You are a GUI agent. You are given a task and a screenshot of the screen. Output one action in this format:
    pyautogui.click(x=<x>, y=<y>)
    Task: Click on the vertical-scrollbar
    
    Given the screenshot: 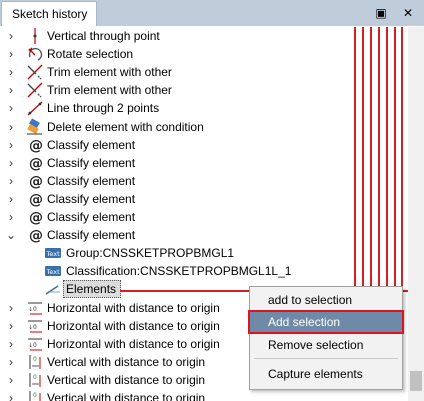 What is the action you would take?
    pyautogui.click(x=416, y=214)
    